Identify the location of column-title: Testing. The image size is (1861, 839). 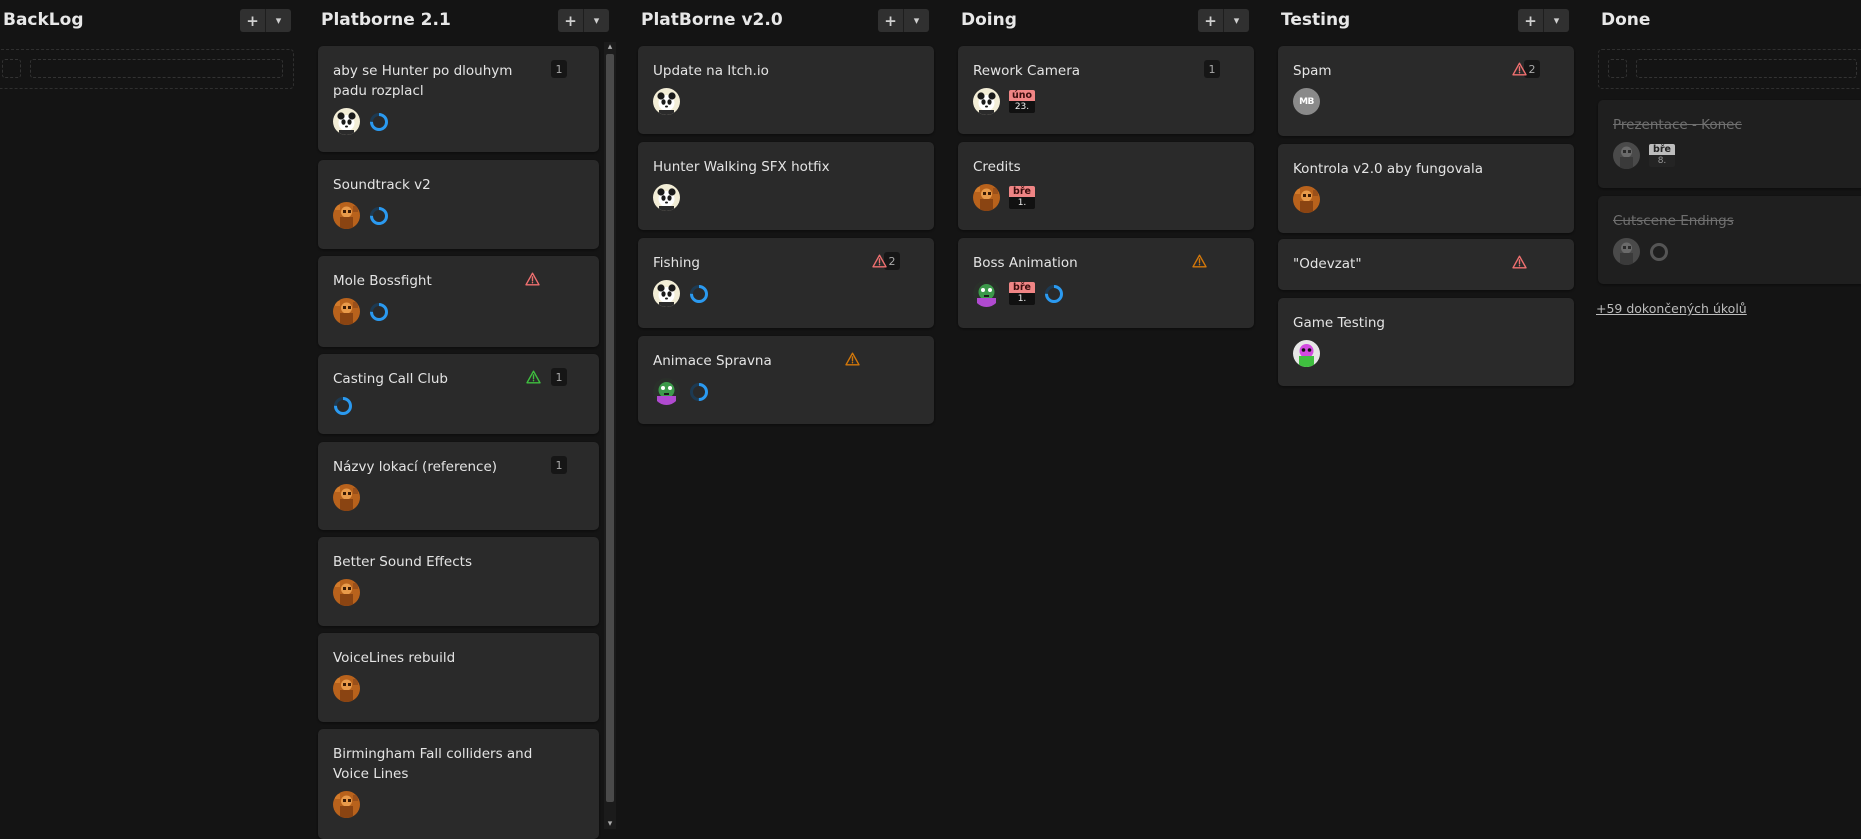
(1316, 20).